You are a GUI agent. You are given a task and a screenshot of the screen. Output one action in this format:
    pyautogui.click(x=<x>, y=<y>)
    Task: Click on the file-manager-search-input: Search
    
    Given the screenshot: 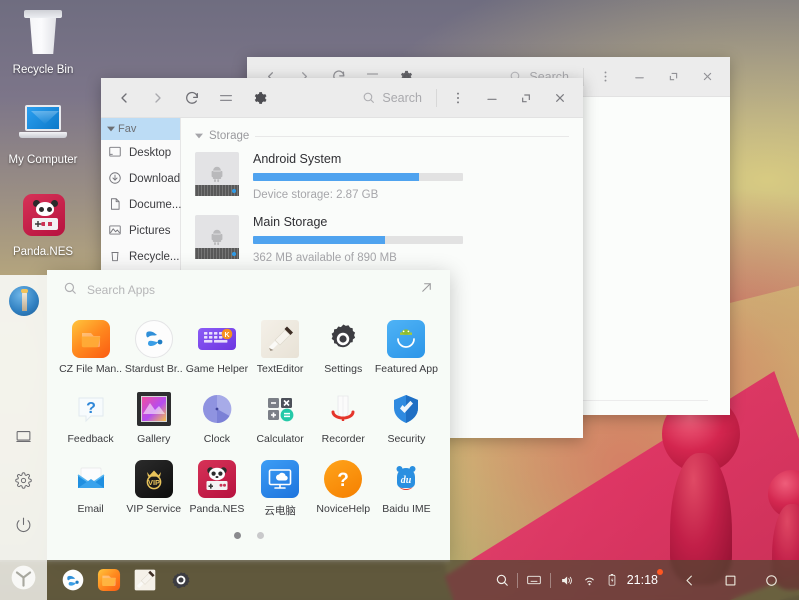 What is the action you would take?
    pyautogui.click(x=392, y=98)
    